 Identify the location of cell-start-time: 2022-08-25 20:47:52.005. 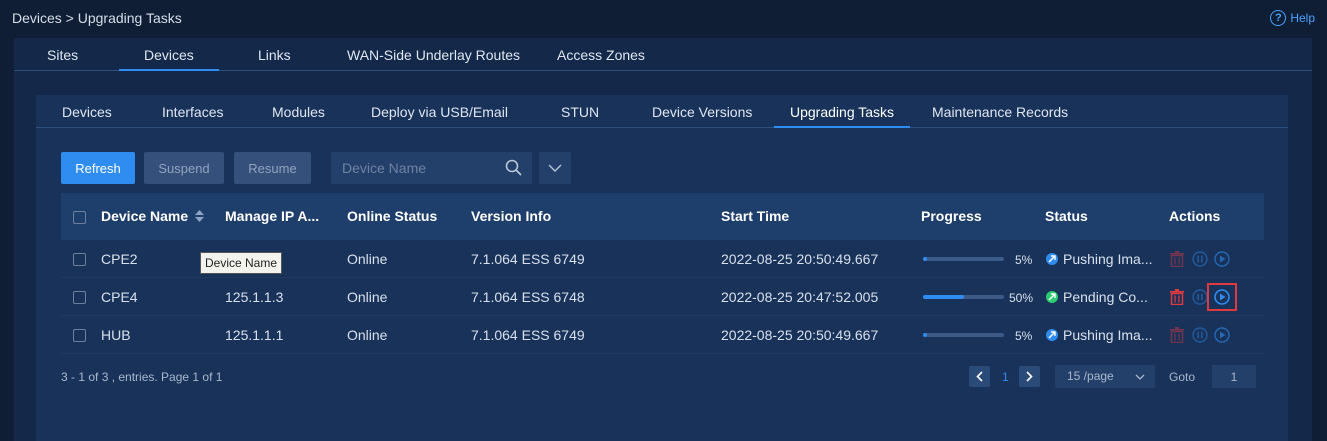
(800, 297).